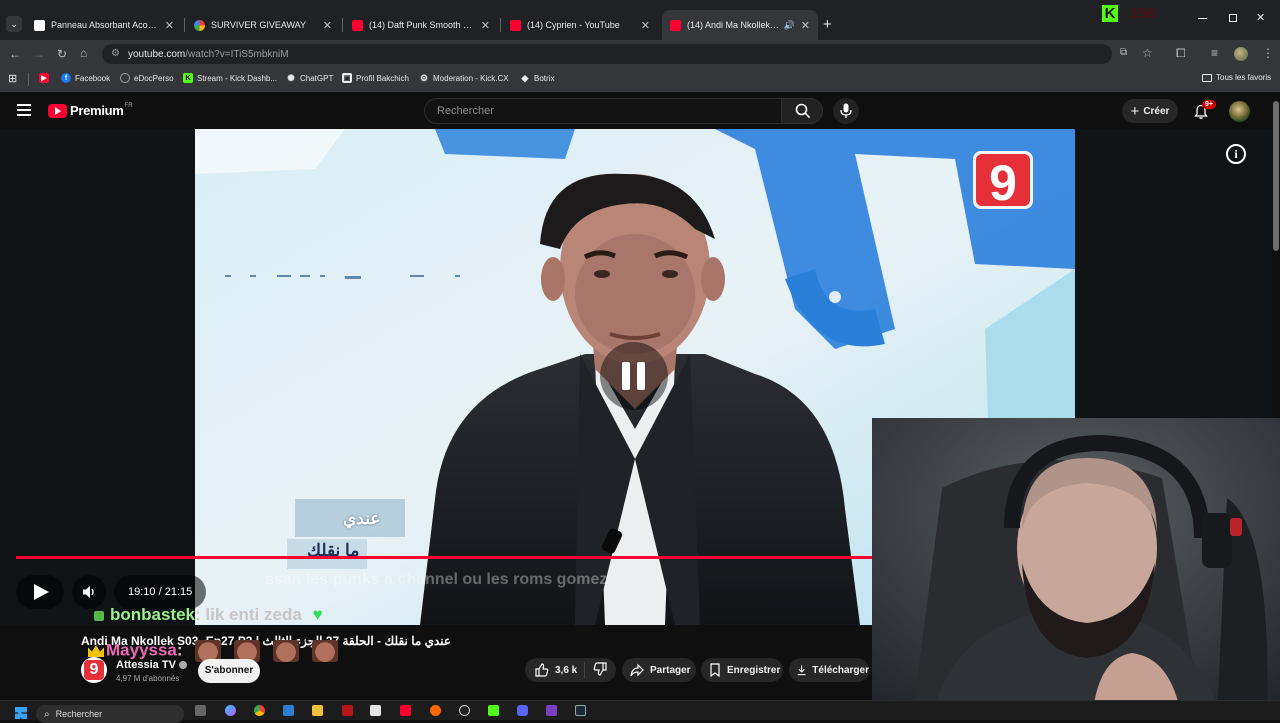  I want to click on media-control-icon: ≡, so click(1214, 53).